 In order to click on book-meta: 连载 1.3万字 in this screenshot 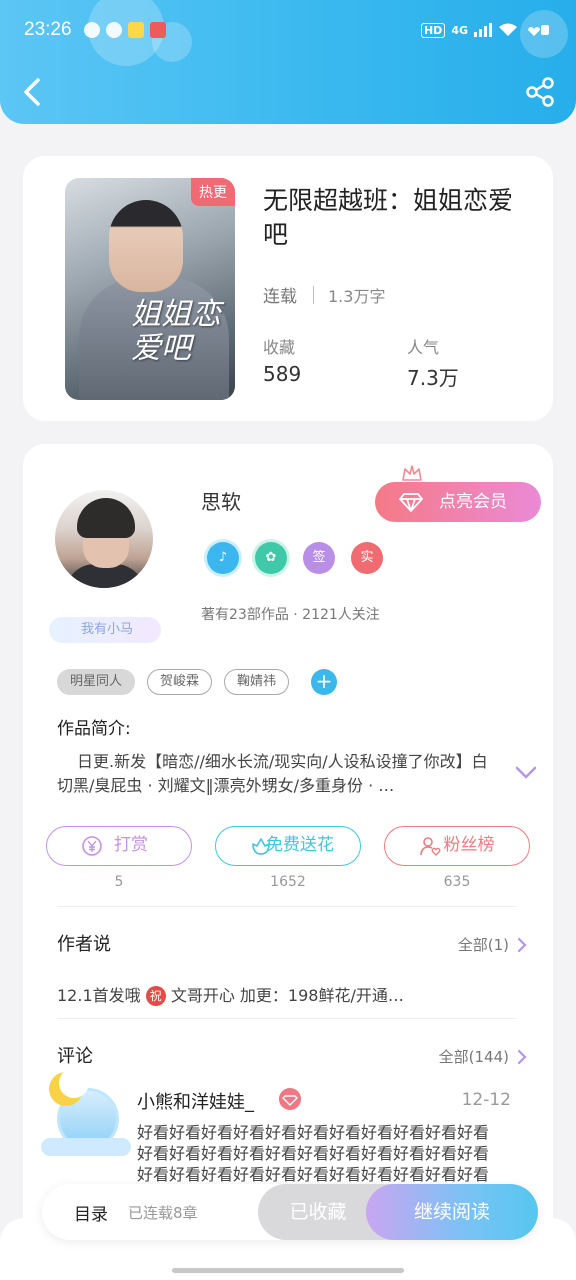, I will do `click(324, 294)`.